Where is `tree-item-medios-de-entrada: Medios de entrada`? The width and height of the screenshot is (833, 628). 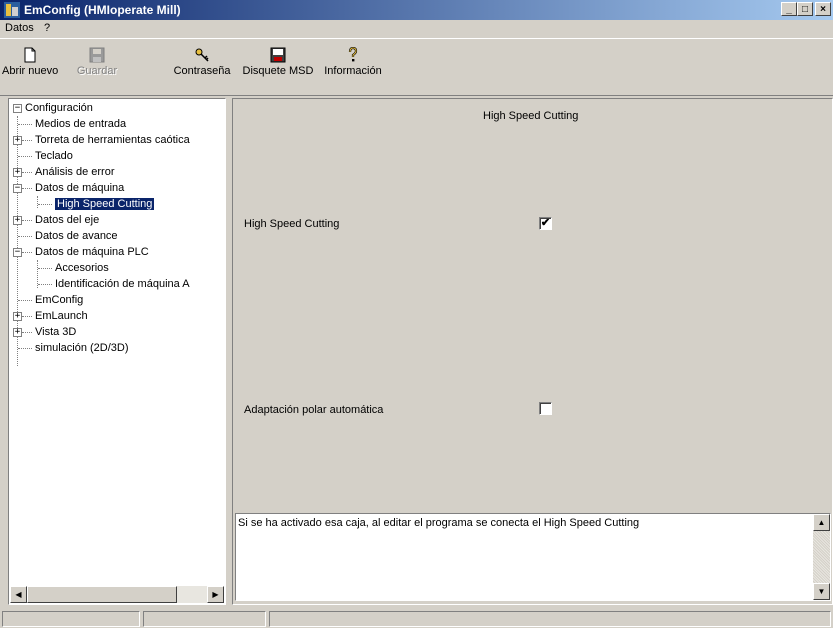 tree-item-medios-de-entrada: Medios de entrada is located at coordinates (80, 124).